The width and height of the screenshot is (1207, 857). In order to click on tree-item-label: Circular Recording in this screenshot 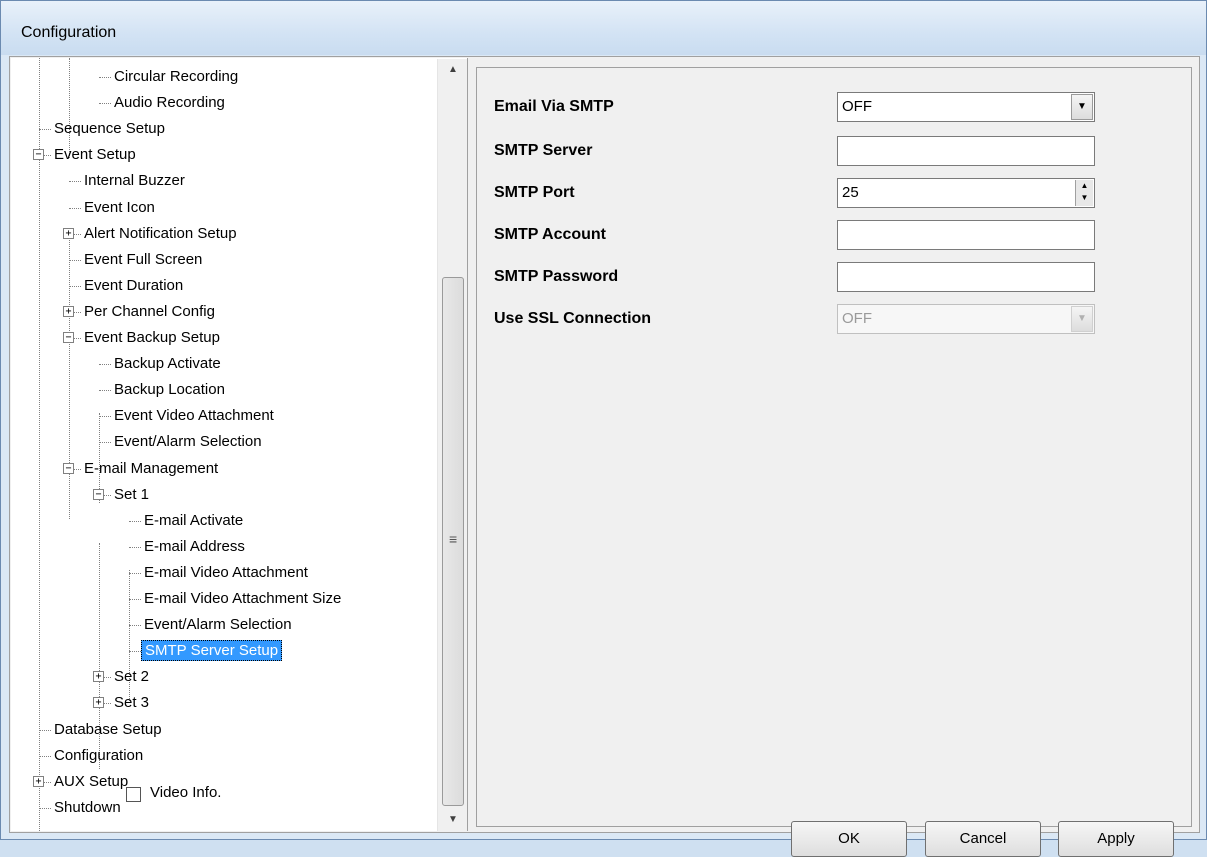, I will do `click(176, 76)`.